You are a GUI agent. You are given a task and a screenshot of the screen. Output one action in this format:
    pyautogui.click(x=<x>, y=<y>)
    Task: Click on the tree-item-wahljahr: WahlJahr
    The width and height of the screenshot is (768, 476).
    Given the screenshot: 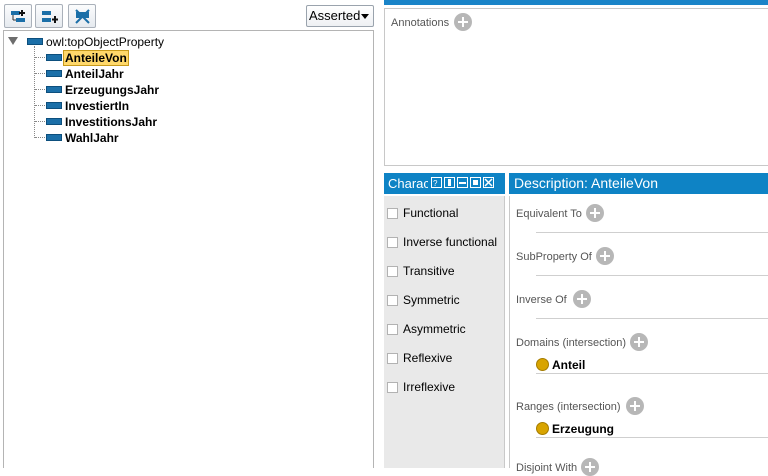 What is the action you would take?
    pyautogui.click(x=92, y=138)
    